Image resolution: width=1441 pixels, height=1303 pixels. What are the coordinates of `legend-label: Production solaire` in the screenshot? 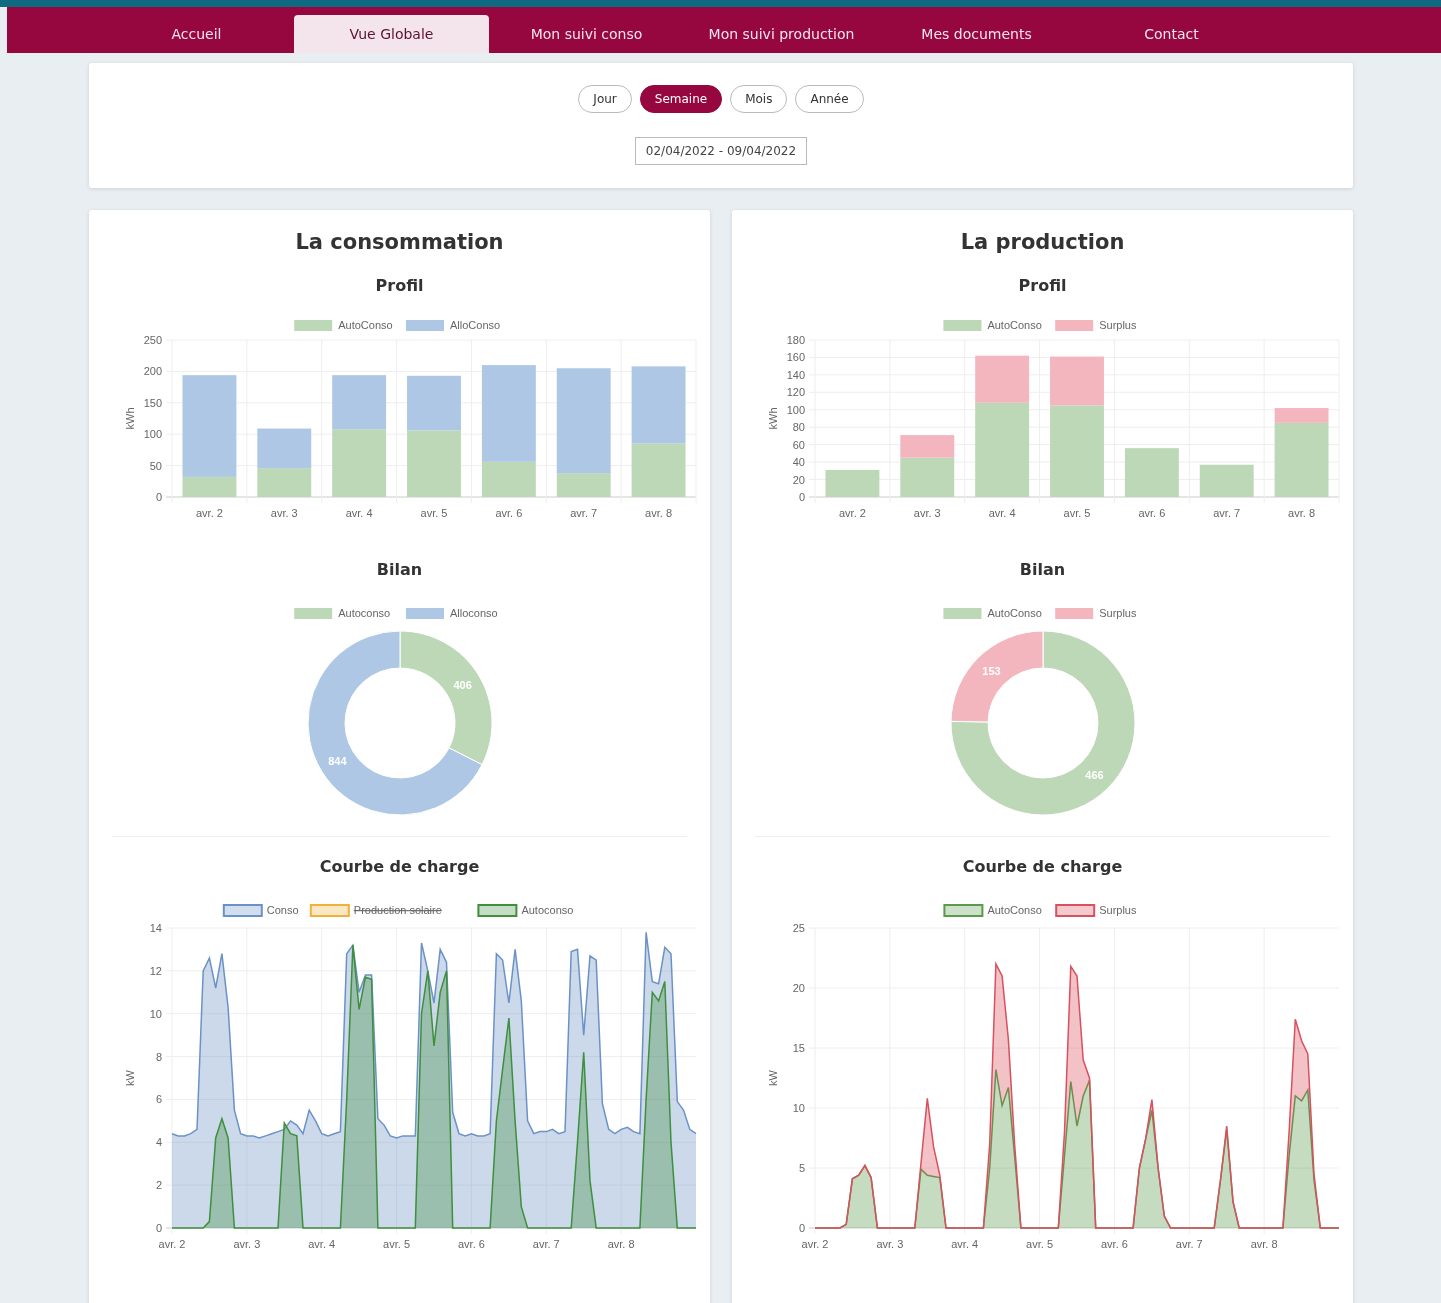 It's located at (397, 910).